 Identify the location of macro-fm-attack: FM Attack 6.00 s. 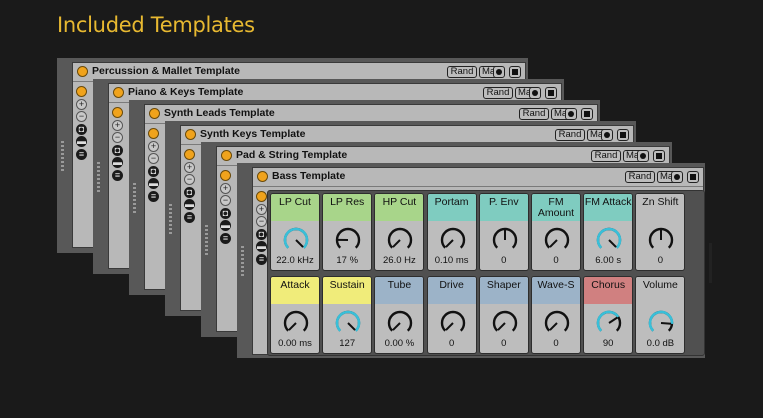
(608, 232).